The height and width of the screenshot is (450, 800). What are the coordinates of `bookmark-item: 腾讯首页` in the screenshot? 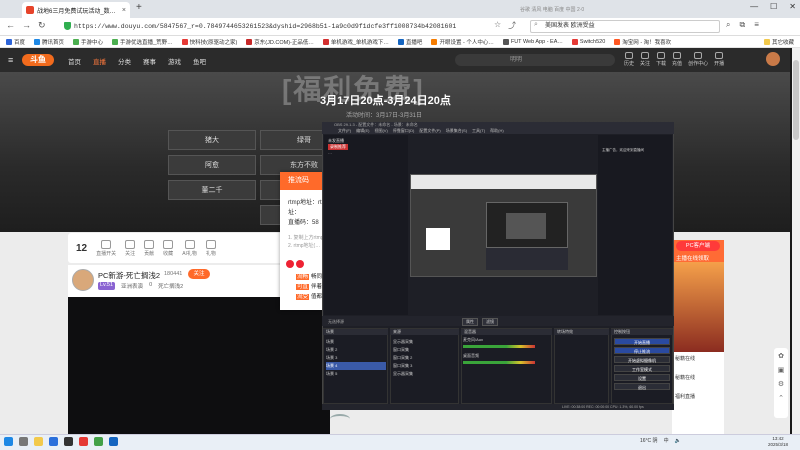 It's located at (49, 42).